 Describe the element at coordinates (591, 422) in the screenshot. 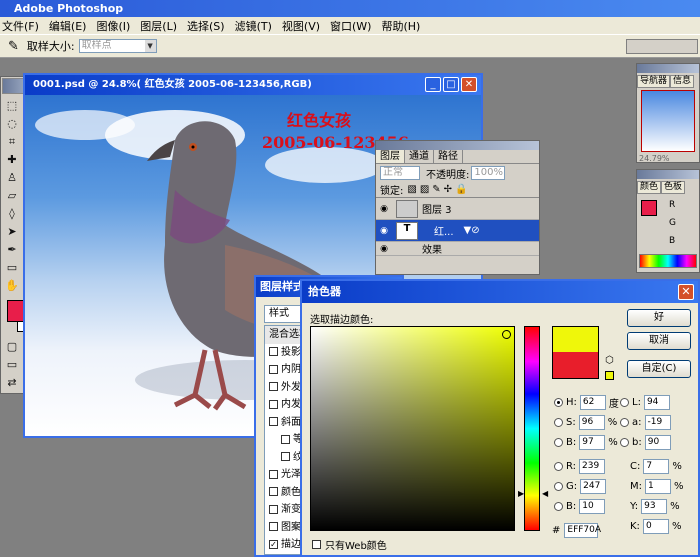

I see `s-input: 96` at that location.